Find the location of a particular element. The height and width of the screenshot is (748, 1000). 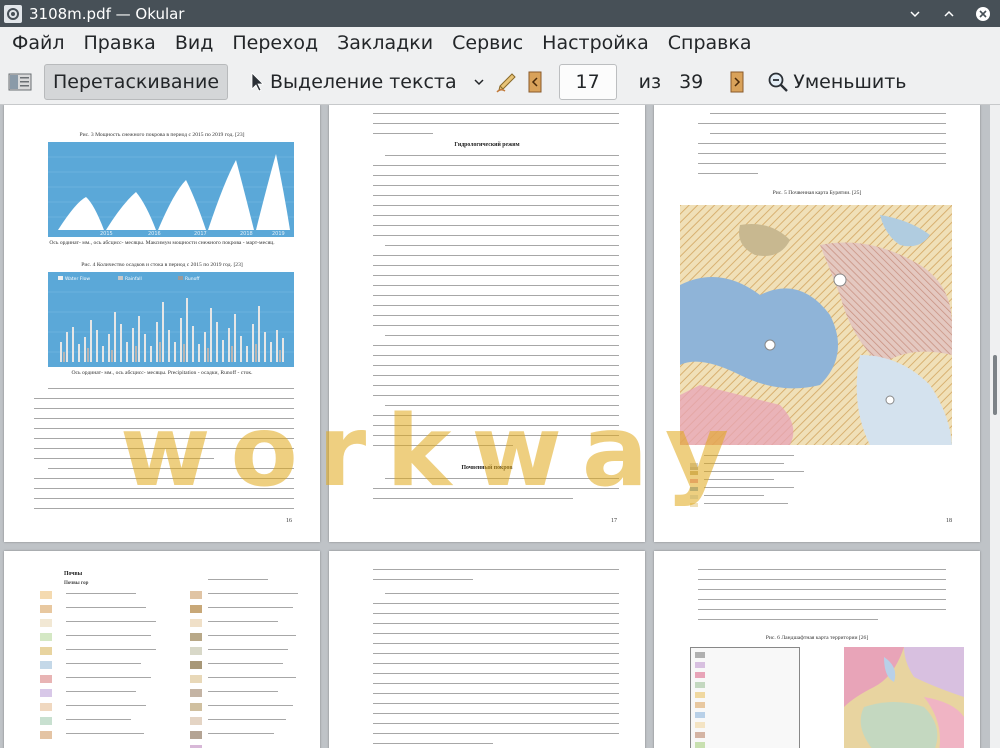

precipitation-chart: Water Flow Rainfall Runoff is located at coordinates (171, 319).